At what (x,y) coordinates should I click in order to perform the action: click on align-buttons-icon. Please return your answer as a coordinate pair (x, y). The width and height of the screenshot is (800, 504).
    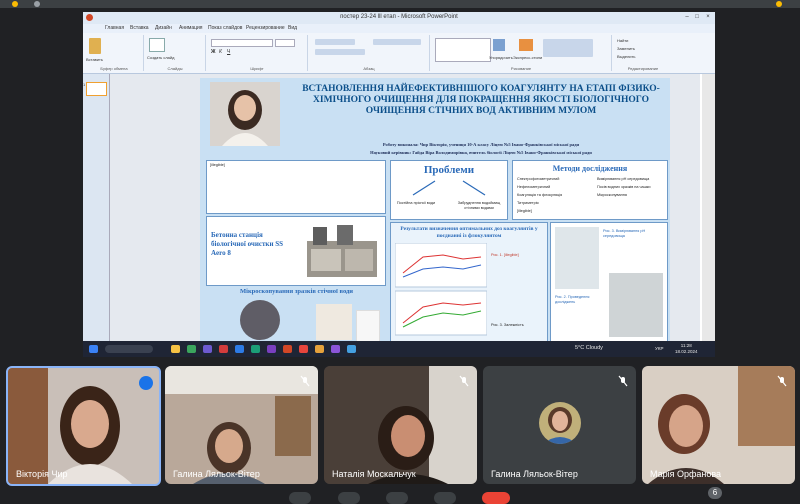
    Looking at the image, I should click on (340, 52).